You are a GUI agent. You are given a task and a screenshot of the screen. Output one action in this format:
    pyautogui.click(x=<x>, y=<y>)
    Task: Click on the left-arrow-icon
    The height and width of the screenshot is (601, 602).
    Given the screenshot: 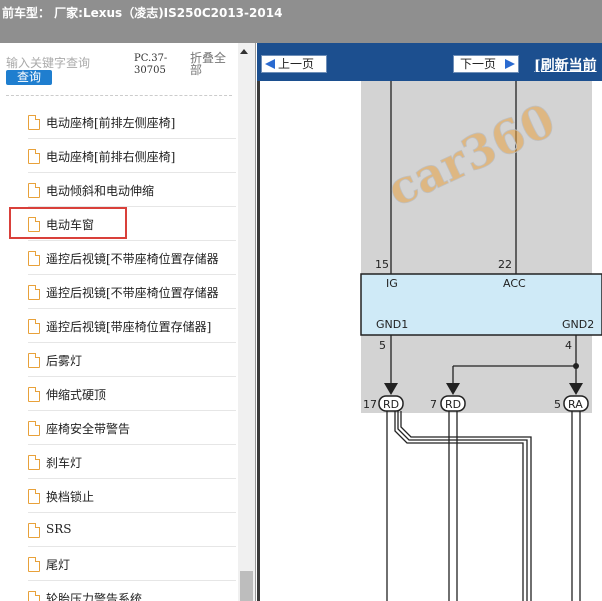 What is the action you would take?
    pyautogui.click(x=270, y=64)
    